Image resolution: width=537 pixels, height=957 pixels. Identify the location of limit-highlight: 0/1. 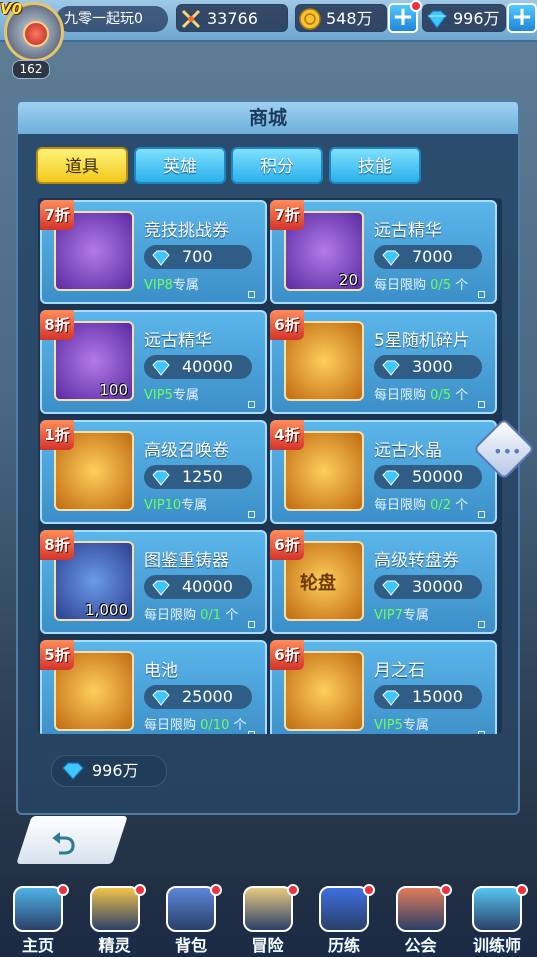
(211, 615).